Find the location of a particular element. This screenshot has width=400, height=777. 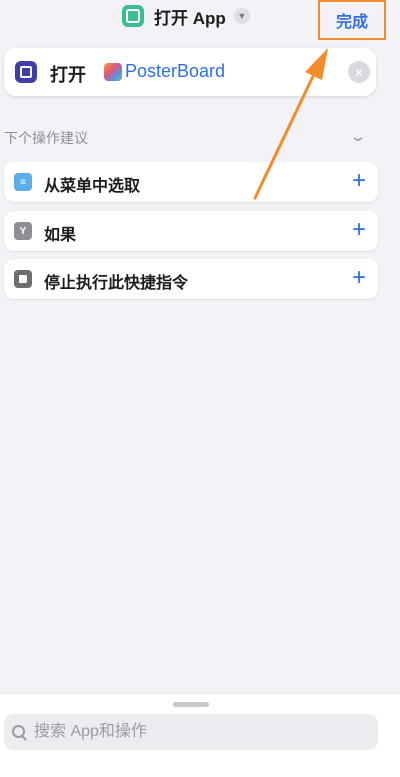

clear-icon: × is located at coordinates (359, 72).